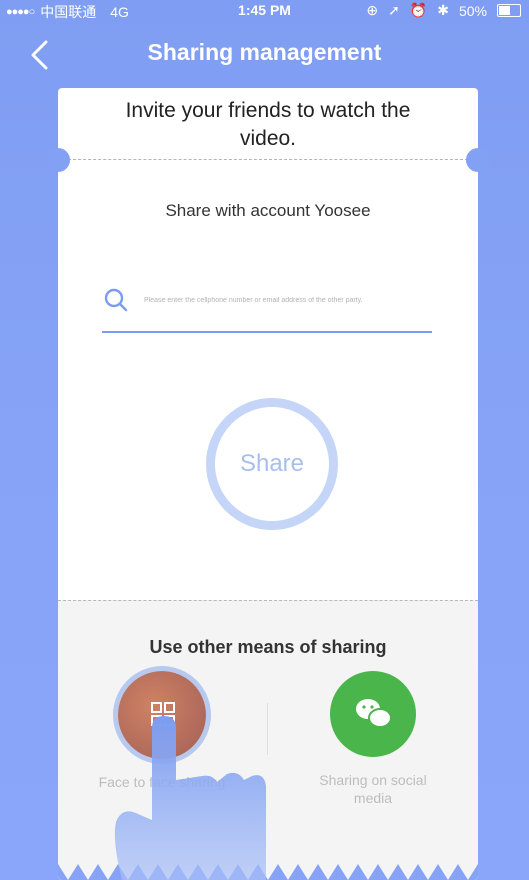 The width and height of the screenshot is (529, 880). I want to click on face-to-face-button, so click(162, 715).